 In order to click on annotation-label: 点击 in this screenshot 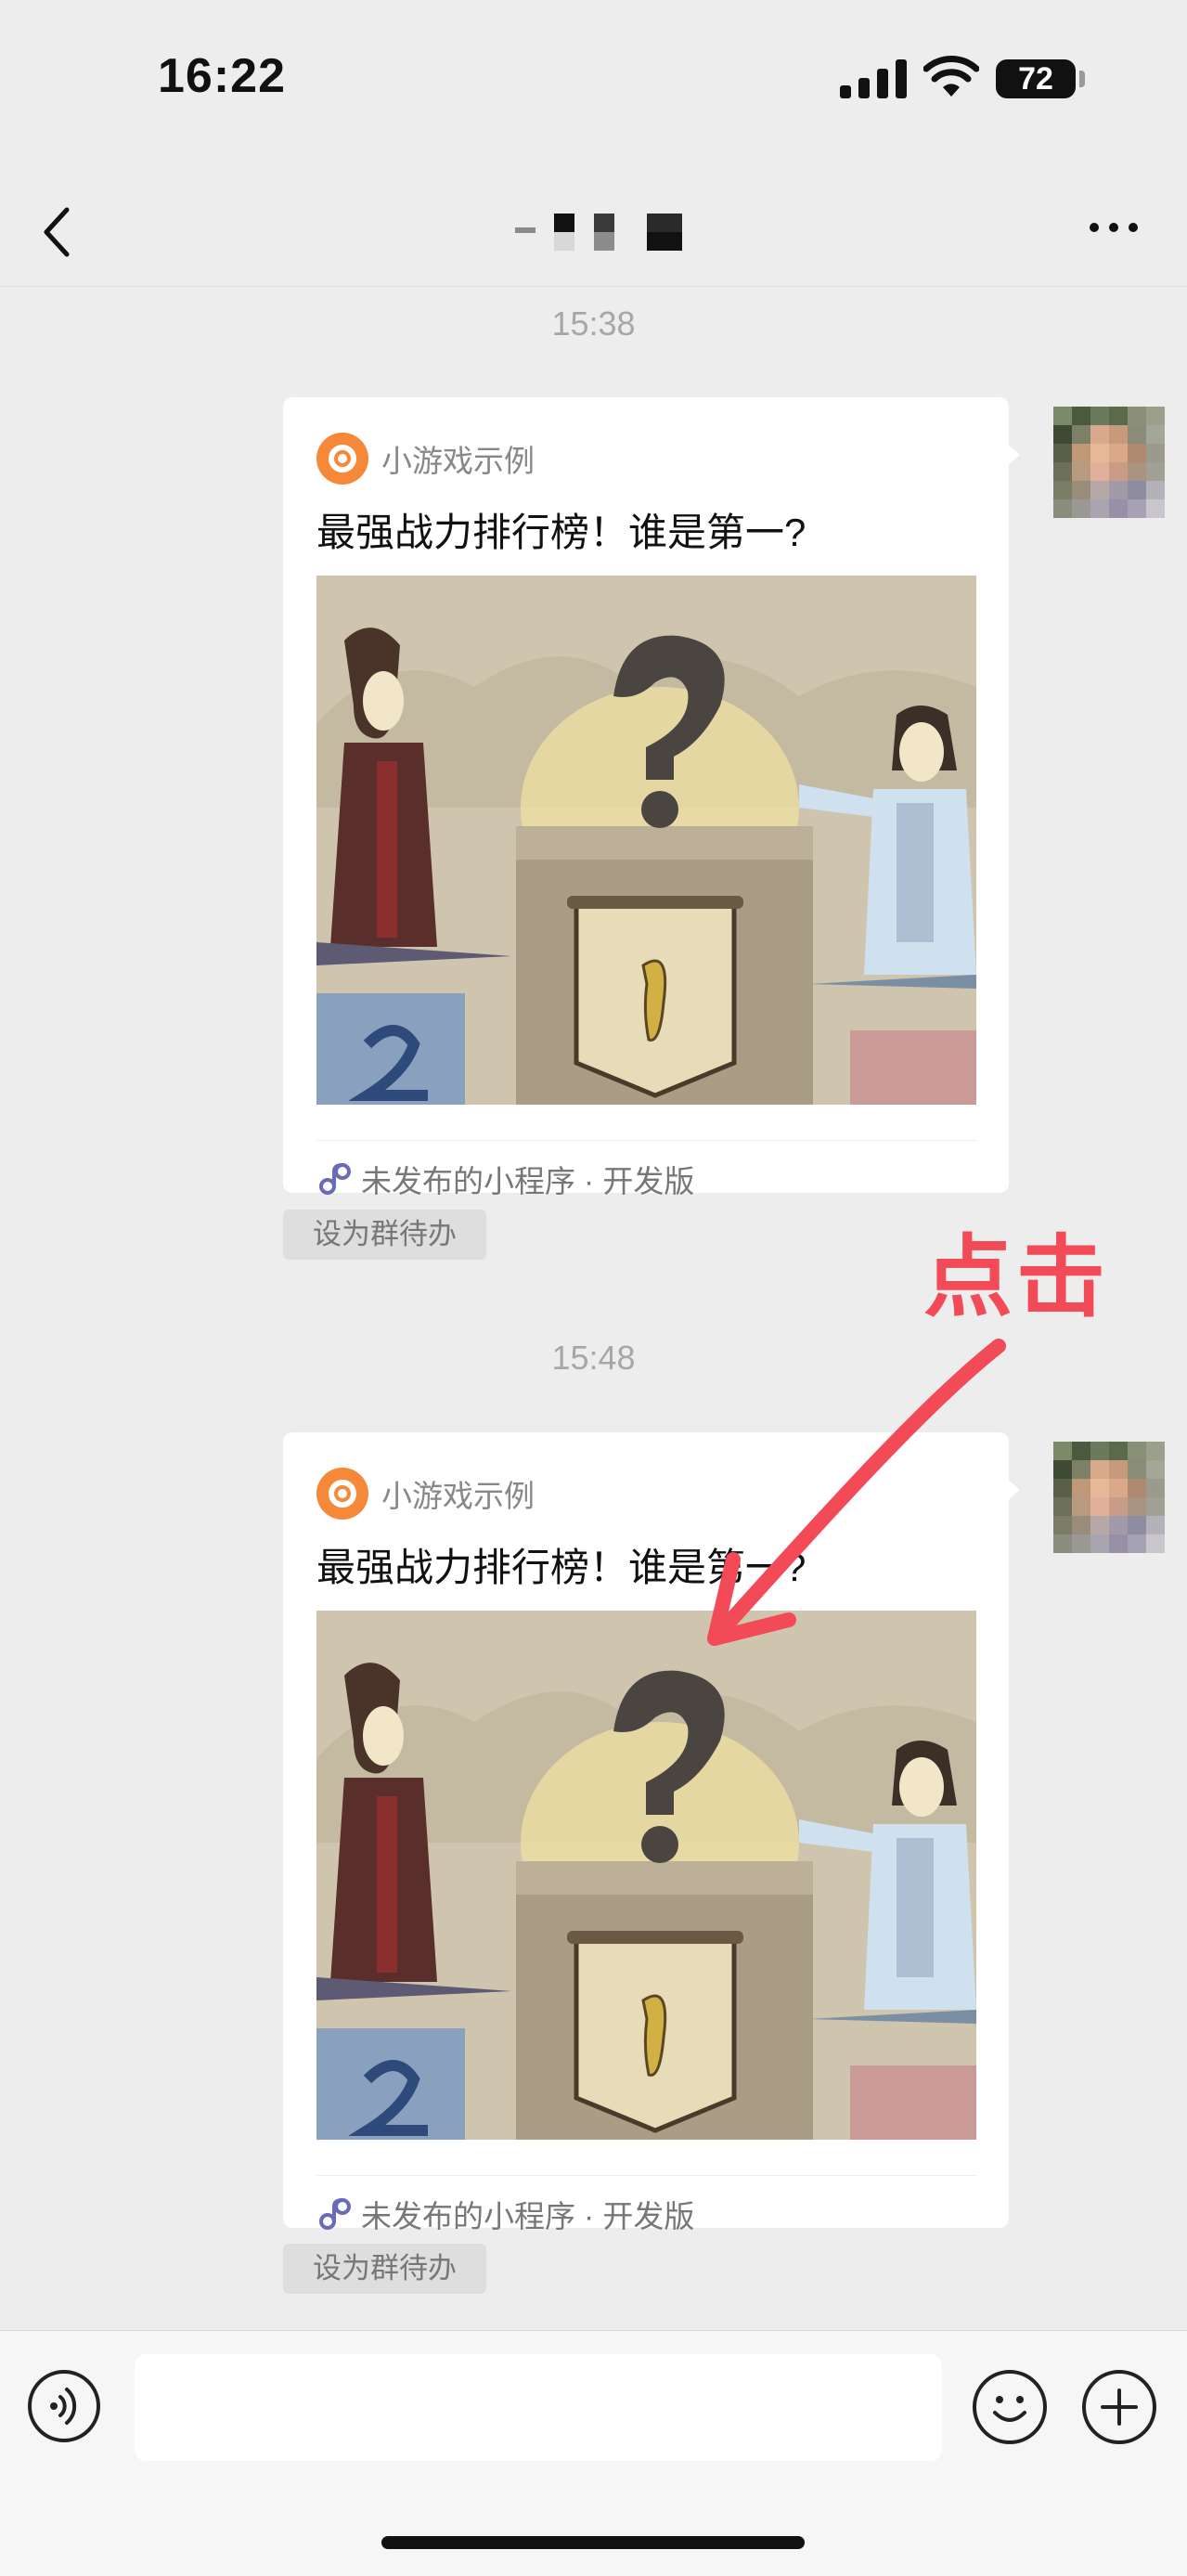, I will do `click(1016, 1277)`.